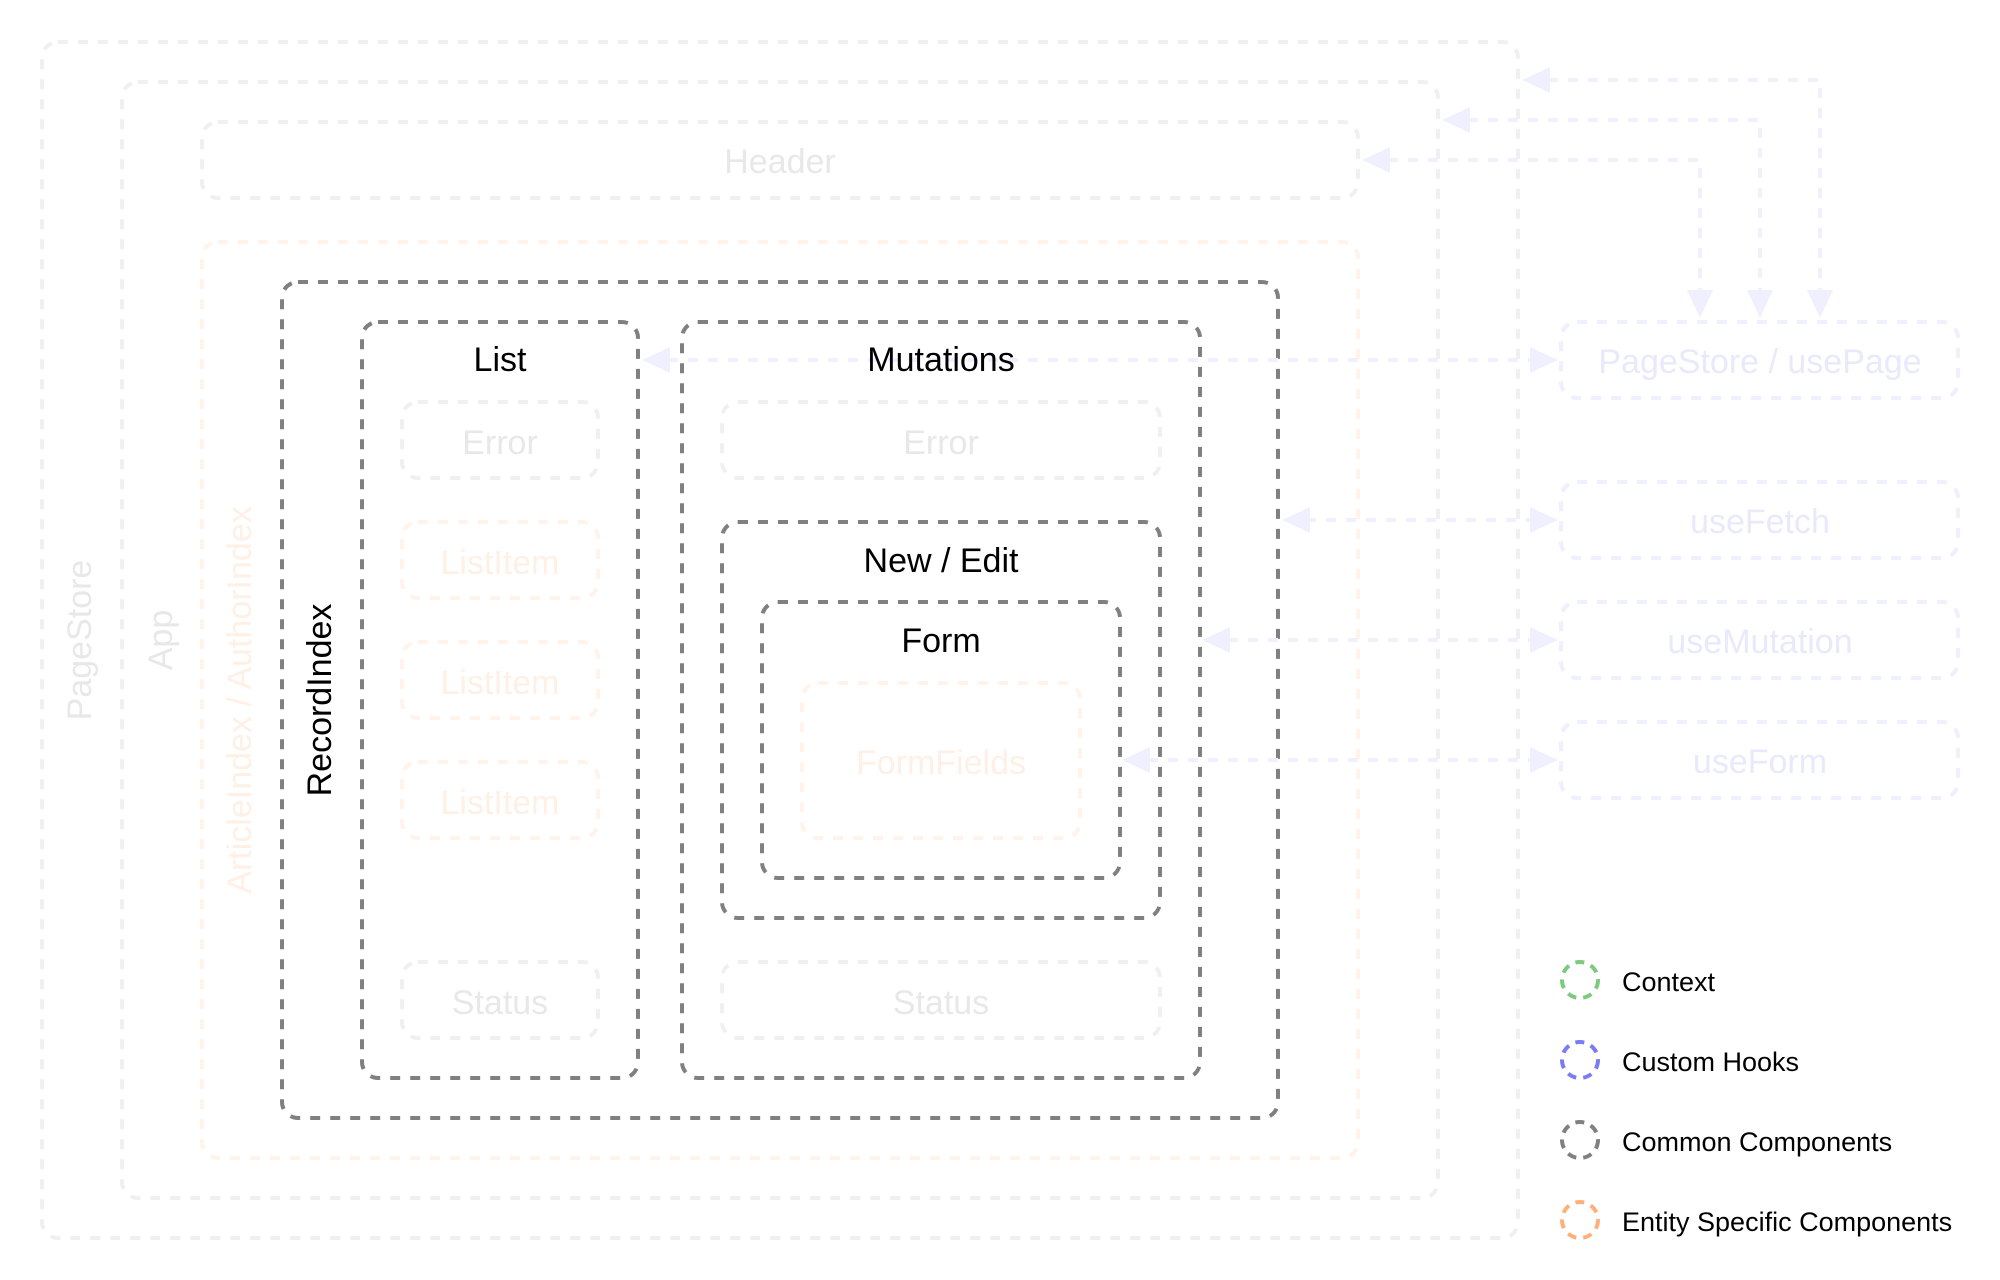 The width and height of the screenshot is (2000, 1280). I want to click on common-components-swatch-icon, so click(1580, 1140).